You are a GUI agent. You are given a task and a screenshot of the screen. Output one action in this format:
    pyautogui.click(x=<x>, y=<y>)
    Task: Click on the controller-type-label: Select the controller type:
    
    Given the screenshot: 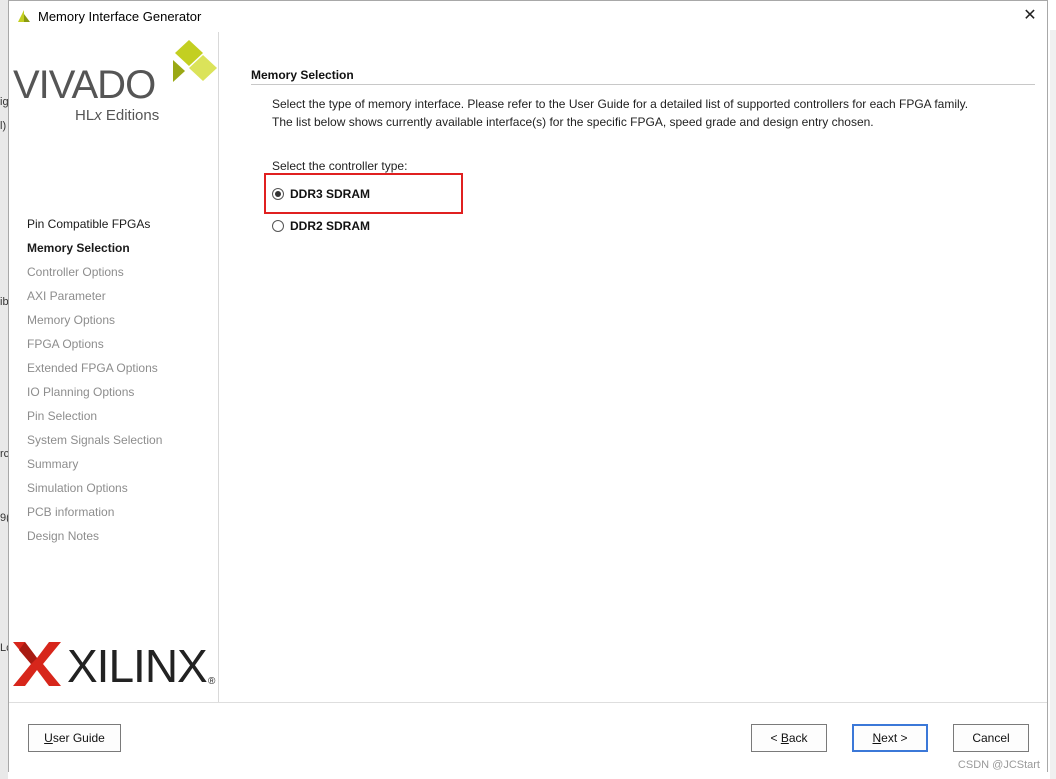 What is the action you would take?
    pyautogui.click(x=340, y=166)
    